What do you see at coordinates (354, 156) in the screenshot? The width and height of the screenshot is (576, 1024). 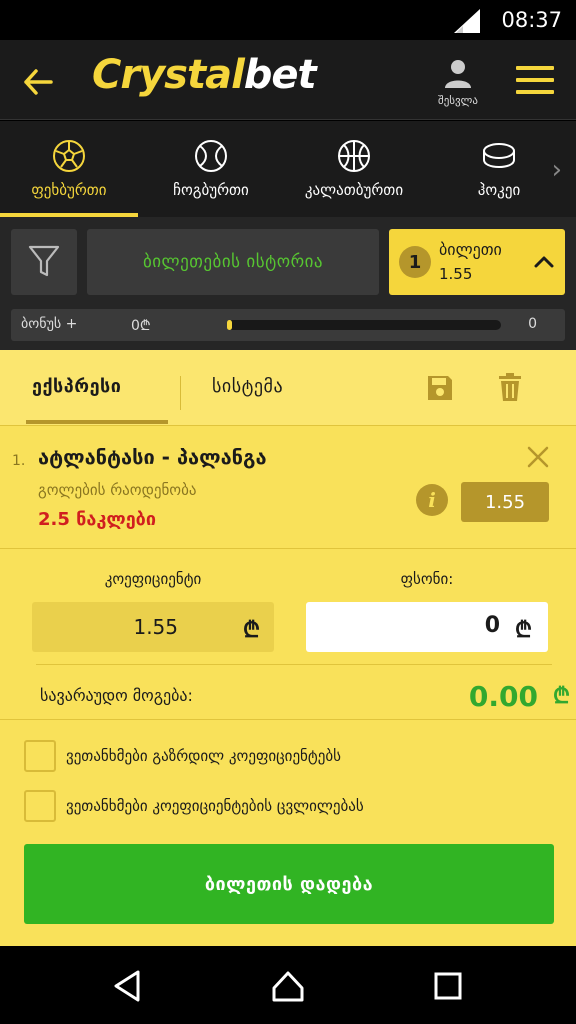 I see `basketball-icon` at bounding box center [354, 156].